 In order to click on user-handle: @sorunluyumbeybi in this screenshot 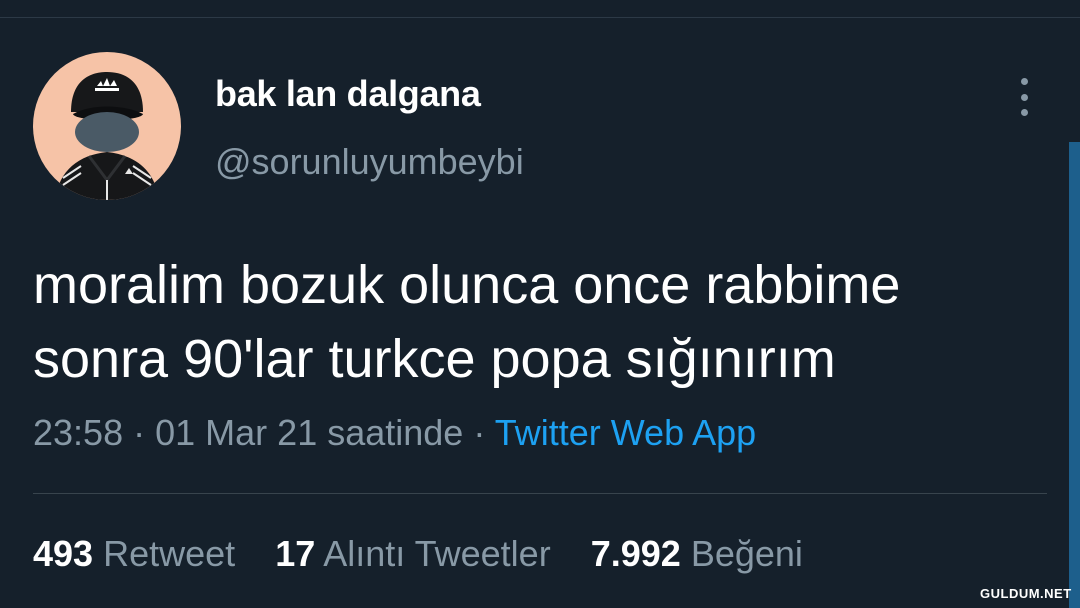, I will do `click(369, 162)`.